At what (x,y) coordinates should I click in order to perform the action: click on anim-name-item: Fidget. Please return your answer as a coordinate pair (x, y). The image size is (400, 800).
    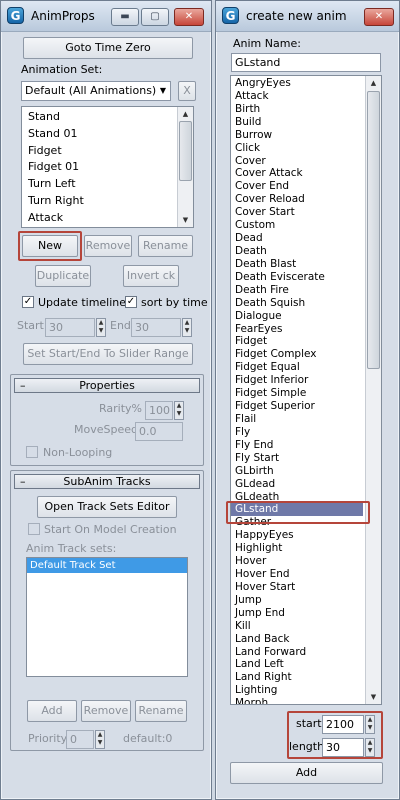
    Looking at the image, I should click on (306, 341).